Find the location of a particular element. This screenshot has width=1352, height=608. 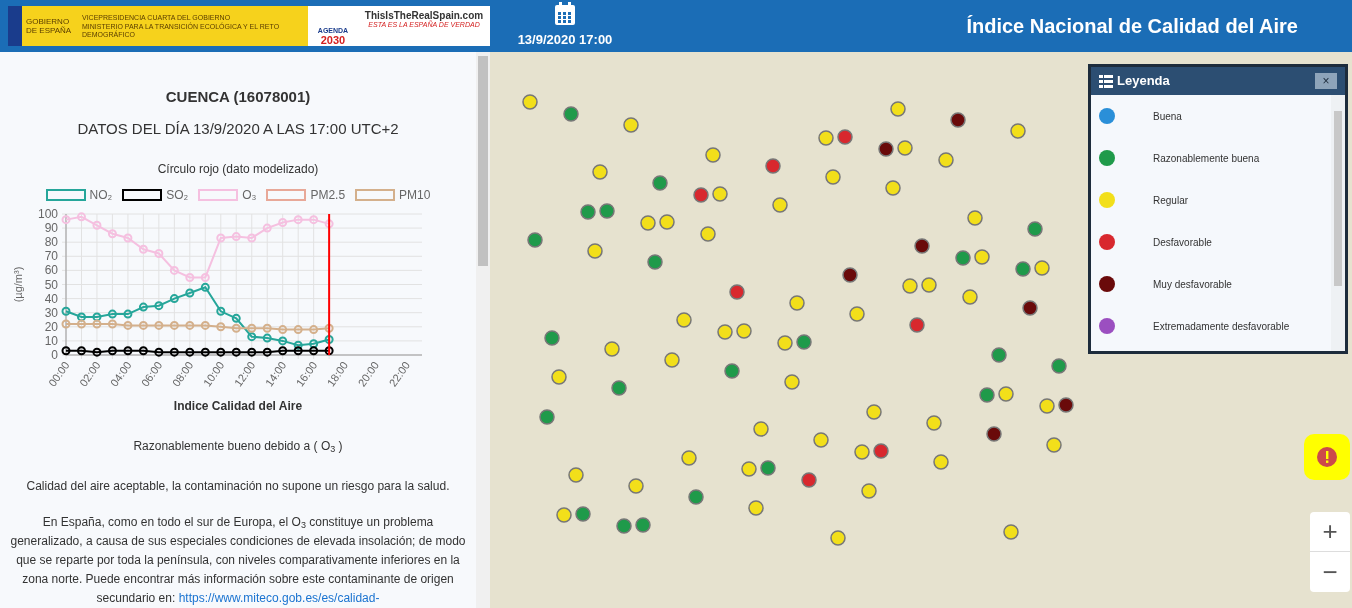

info-link: https://www.miteco.gob.es/es/calidad- is located at coordinates (279, 598).